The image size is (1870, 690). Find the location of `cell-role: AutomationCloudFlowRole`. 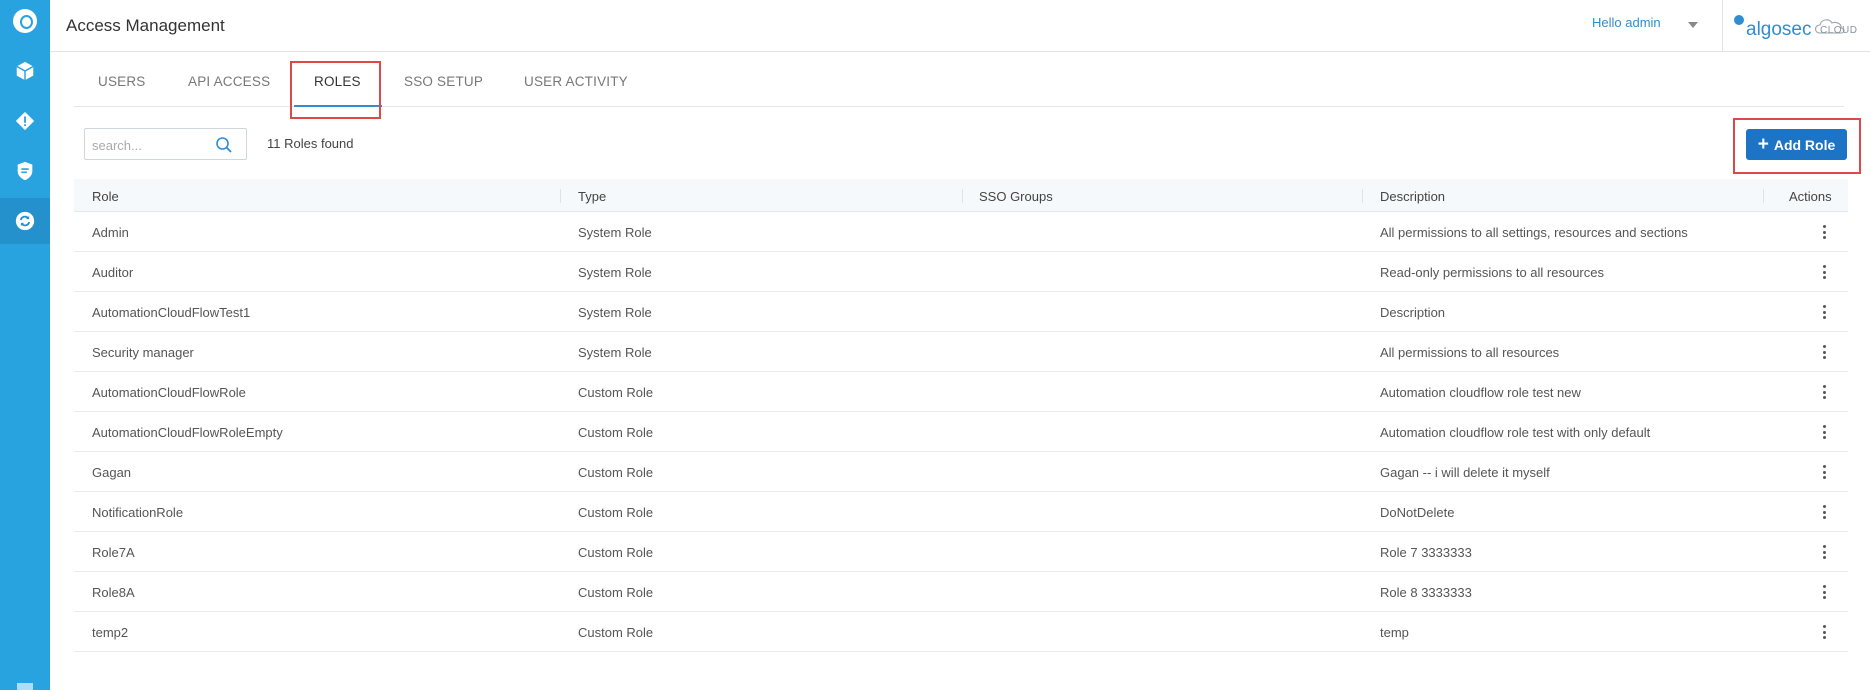

cell-role: AutomationCloudFlowRole is located at coordinates (169, 392).